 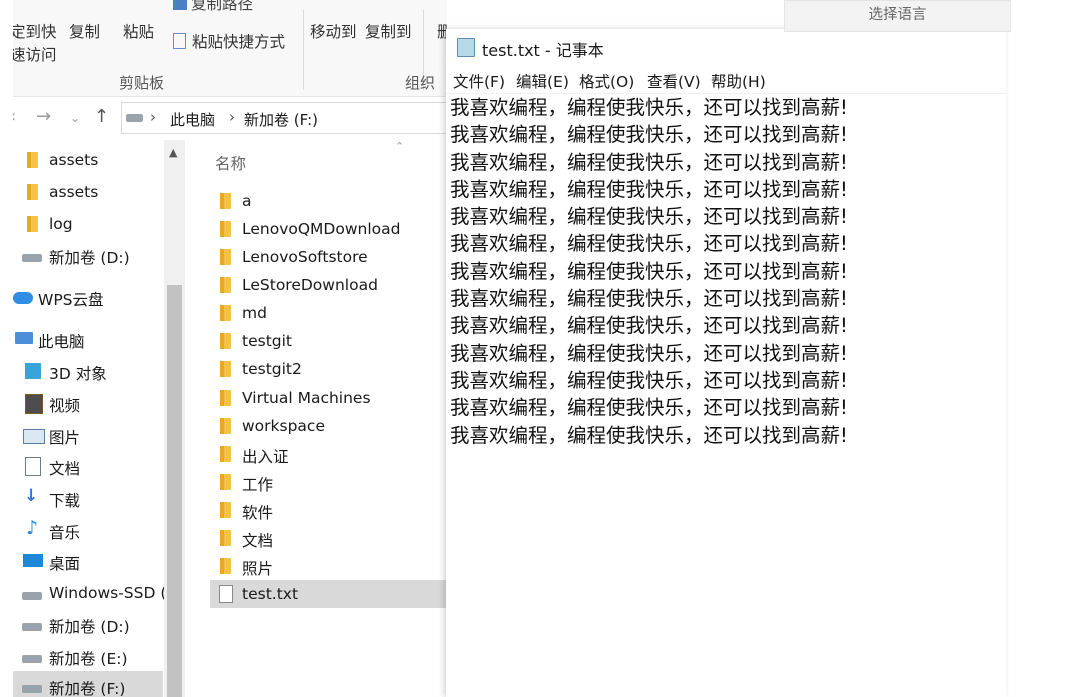 What do you see at coordinates (738, 81) in the screenshot?
I see `menu-help: 帮助(H)` at bounding box center [738, 81].